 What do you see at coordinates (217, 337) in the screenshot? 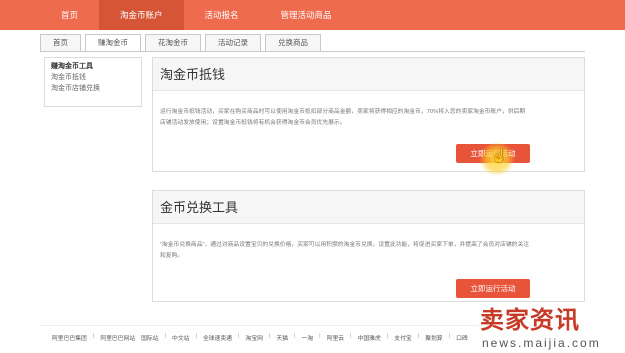
I see `footer-link: 全球速卖通` at bounding box center [217, 337].